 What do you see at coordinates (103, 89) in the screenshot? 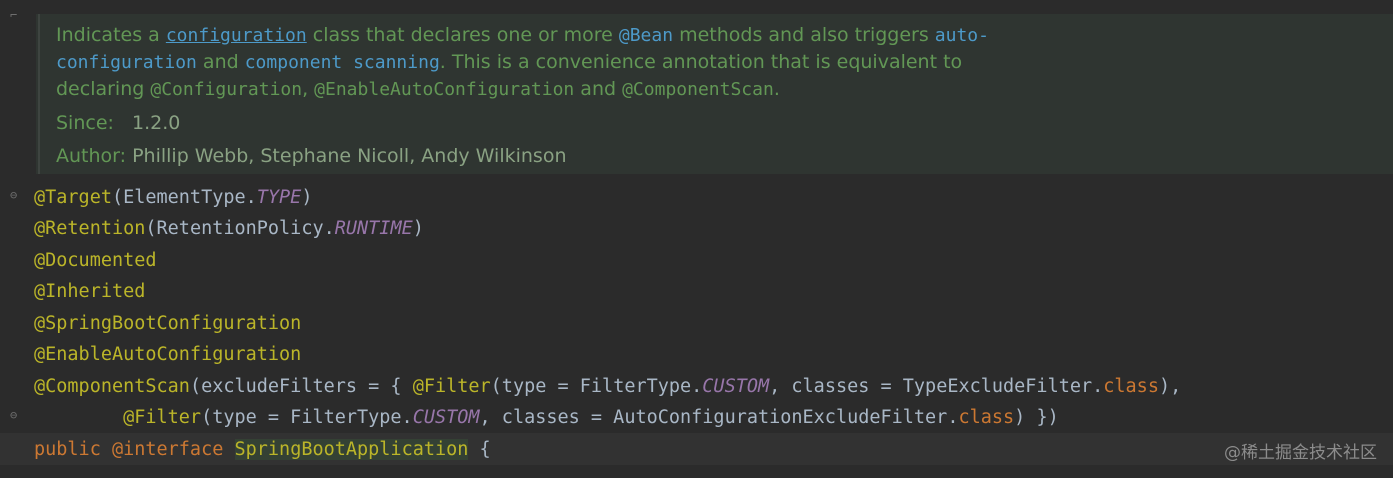
I see `doc-text: declaring` at bounding box center [103, 89].